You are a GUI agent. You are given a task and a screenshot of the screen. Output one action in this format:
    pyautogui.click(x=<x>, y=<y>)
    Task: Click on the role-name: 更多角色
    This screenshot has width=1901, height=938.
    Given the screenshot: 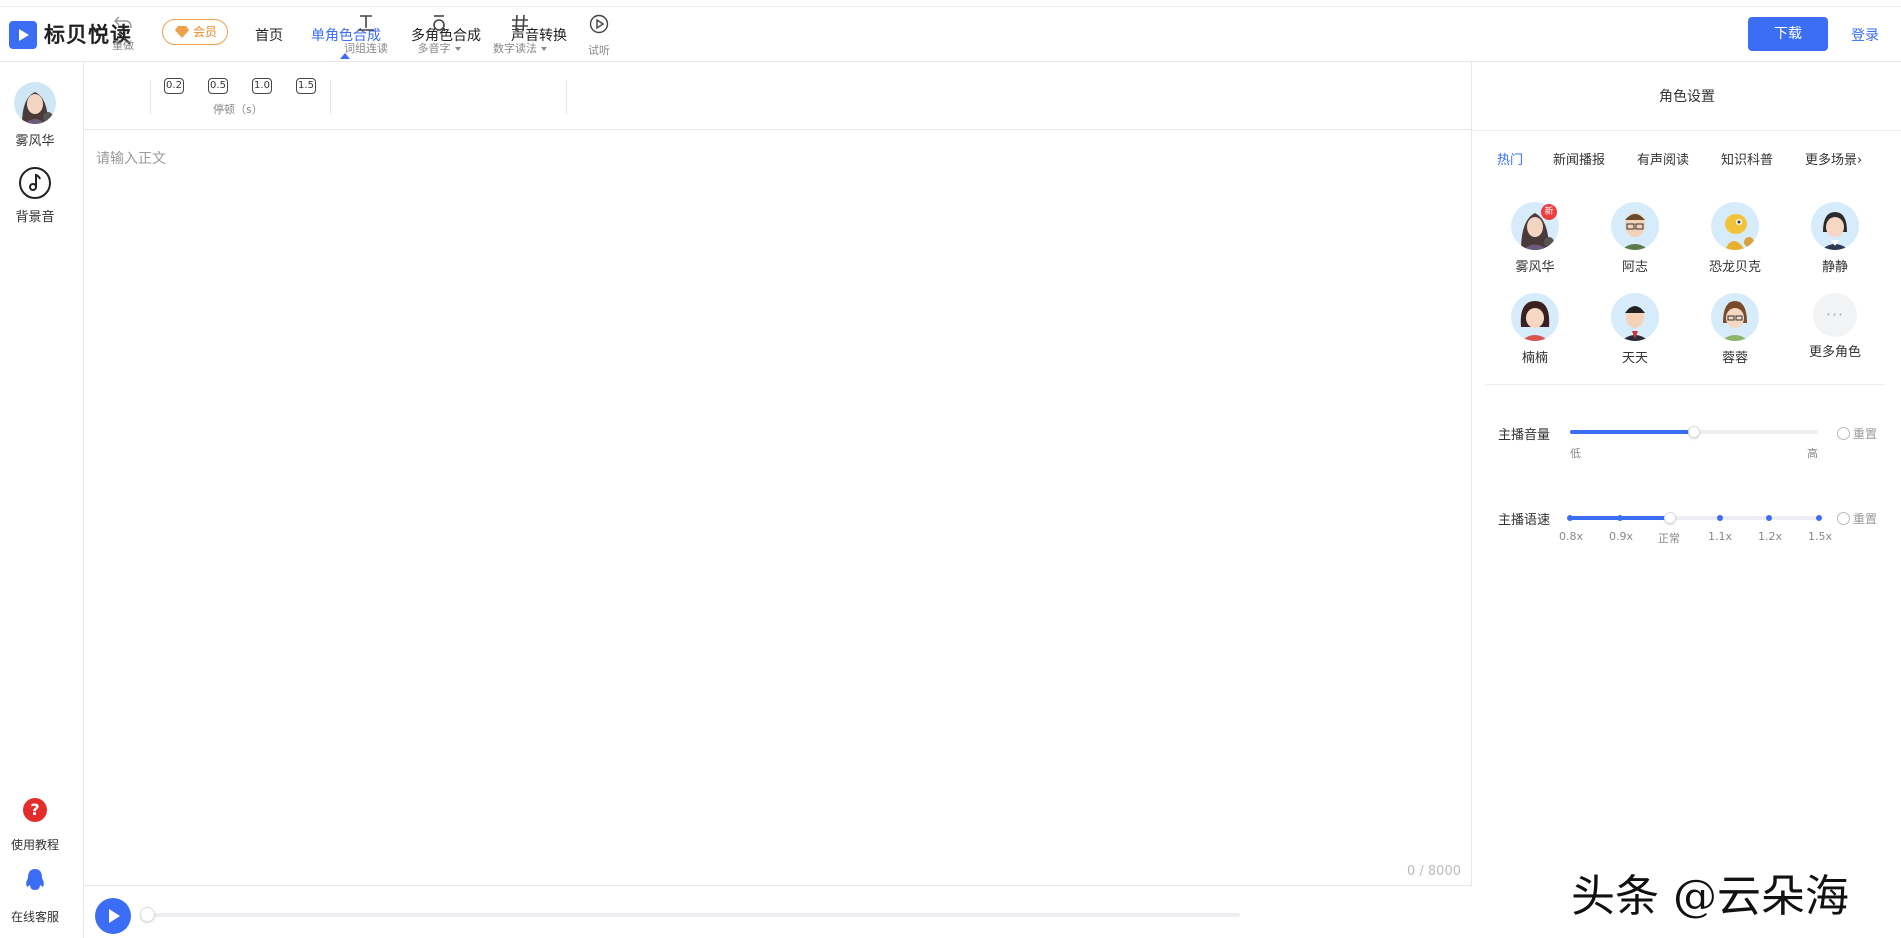 What is the action you would take?
    pyautogui.click(x=1834, y=352)
    